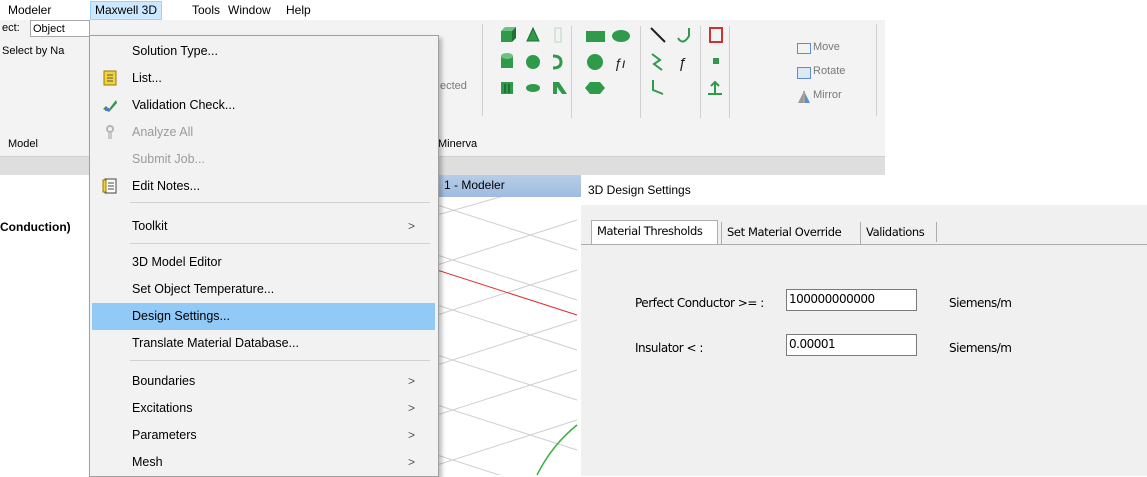  I want to click on spline-icon, so click(657, 62).